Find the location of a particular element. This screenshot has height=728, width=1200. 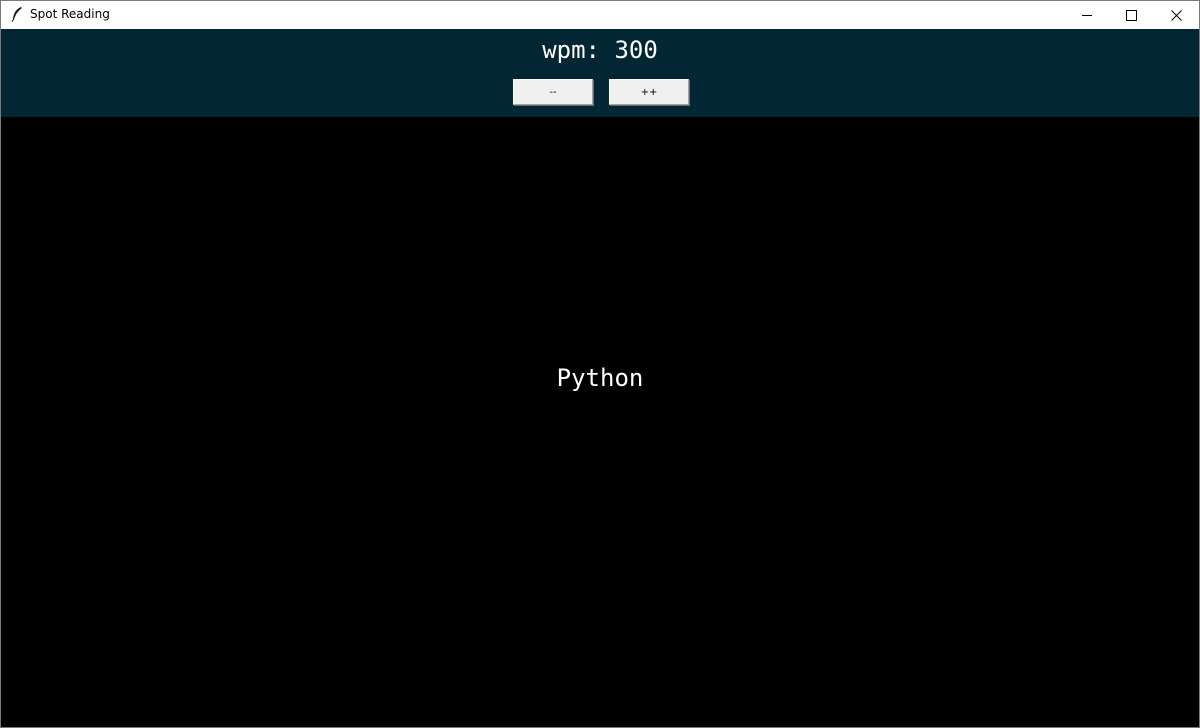

close-button is located at coordinates (1176, 15).